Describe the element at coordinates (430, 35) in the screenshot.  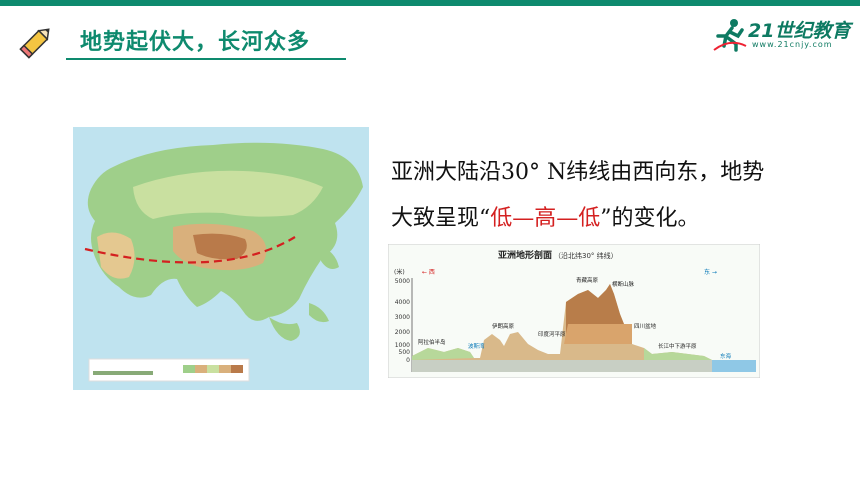
I see `slide-header: 地势起伏大，长河众多 21世纪教育 www.21cnjy.com` at that location.